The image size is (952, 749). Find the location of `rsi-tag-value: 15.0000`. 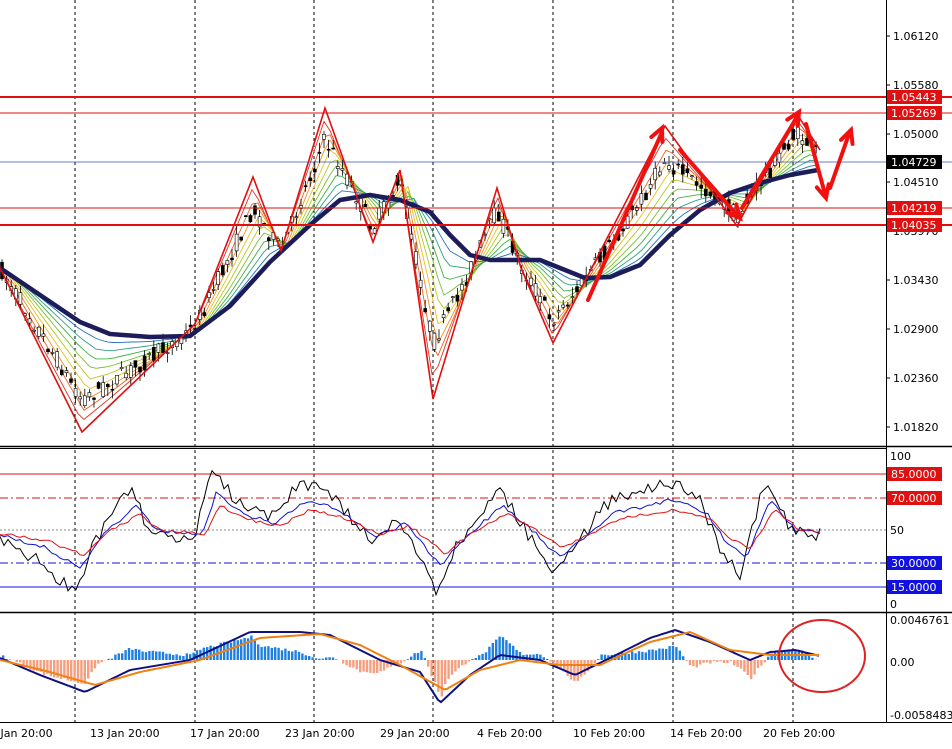

rsi-tag-value: 15.0000 is located at coordinates (914, 587).